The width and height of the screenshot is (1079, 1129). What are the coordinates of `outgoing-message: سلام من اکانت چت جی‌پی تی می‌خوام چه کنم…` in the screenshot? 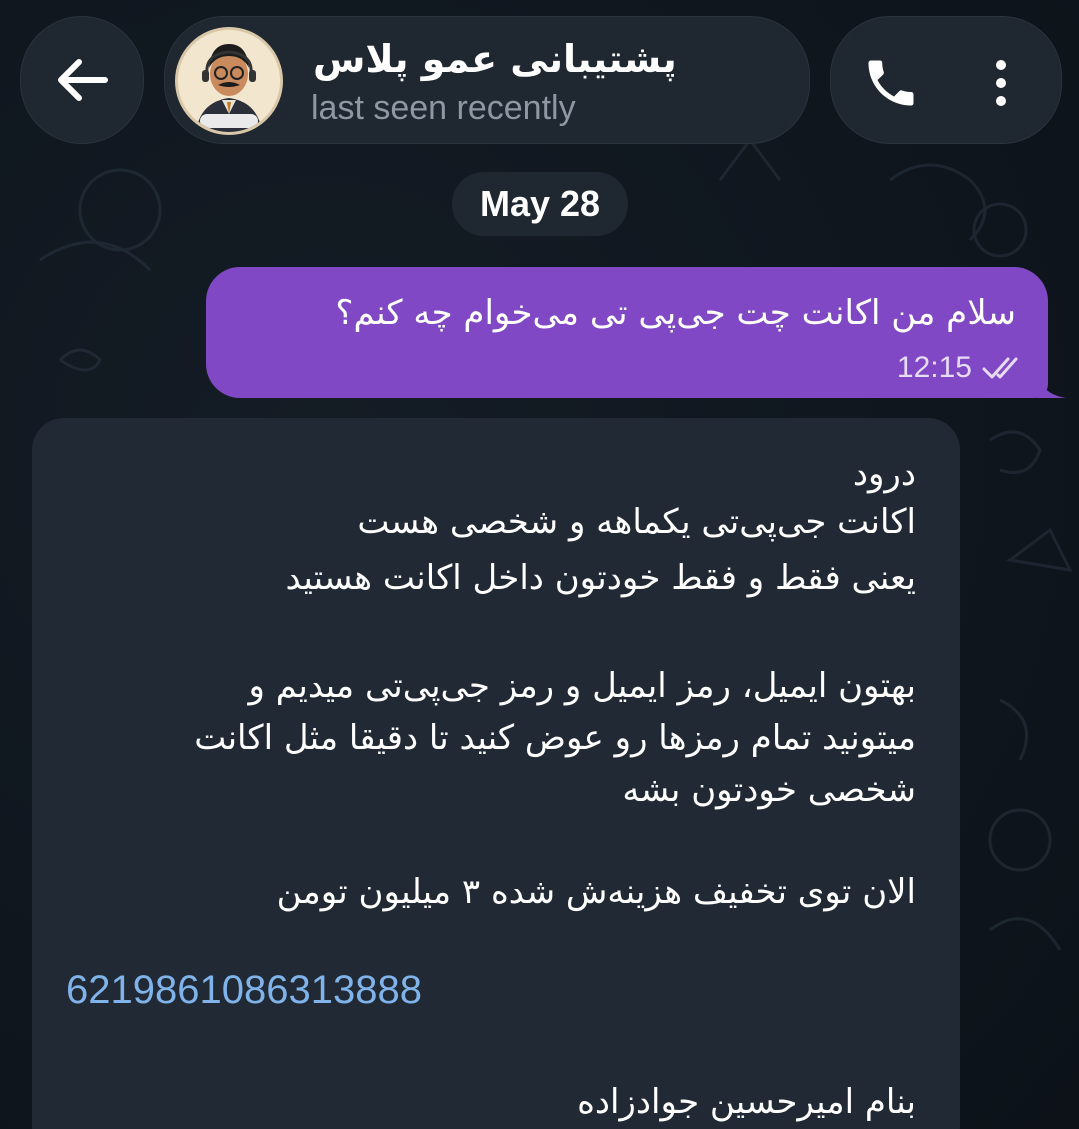 It's located at (627, 332).